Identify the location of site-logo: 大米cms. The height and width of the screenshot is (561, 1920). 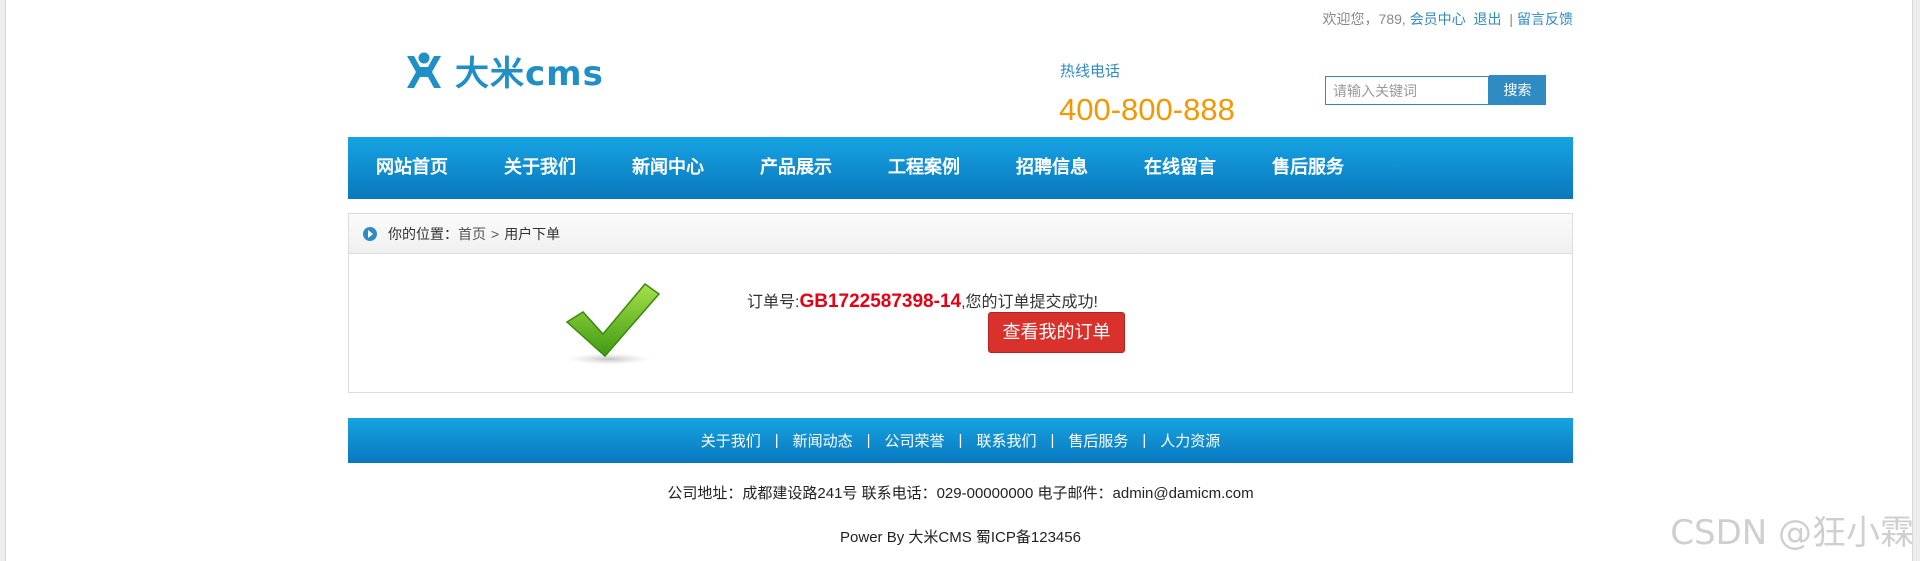
(504, 70).